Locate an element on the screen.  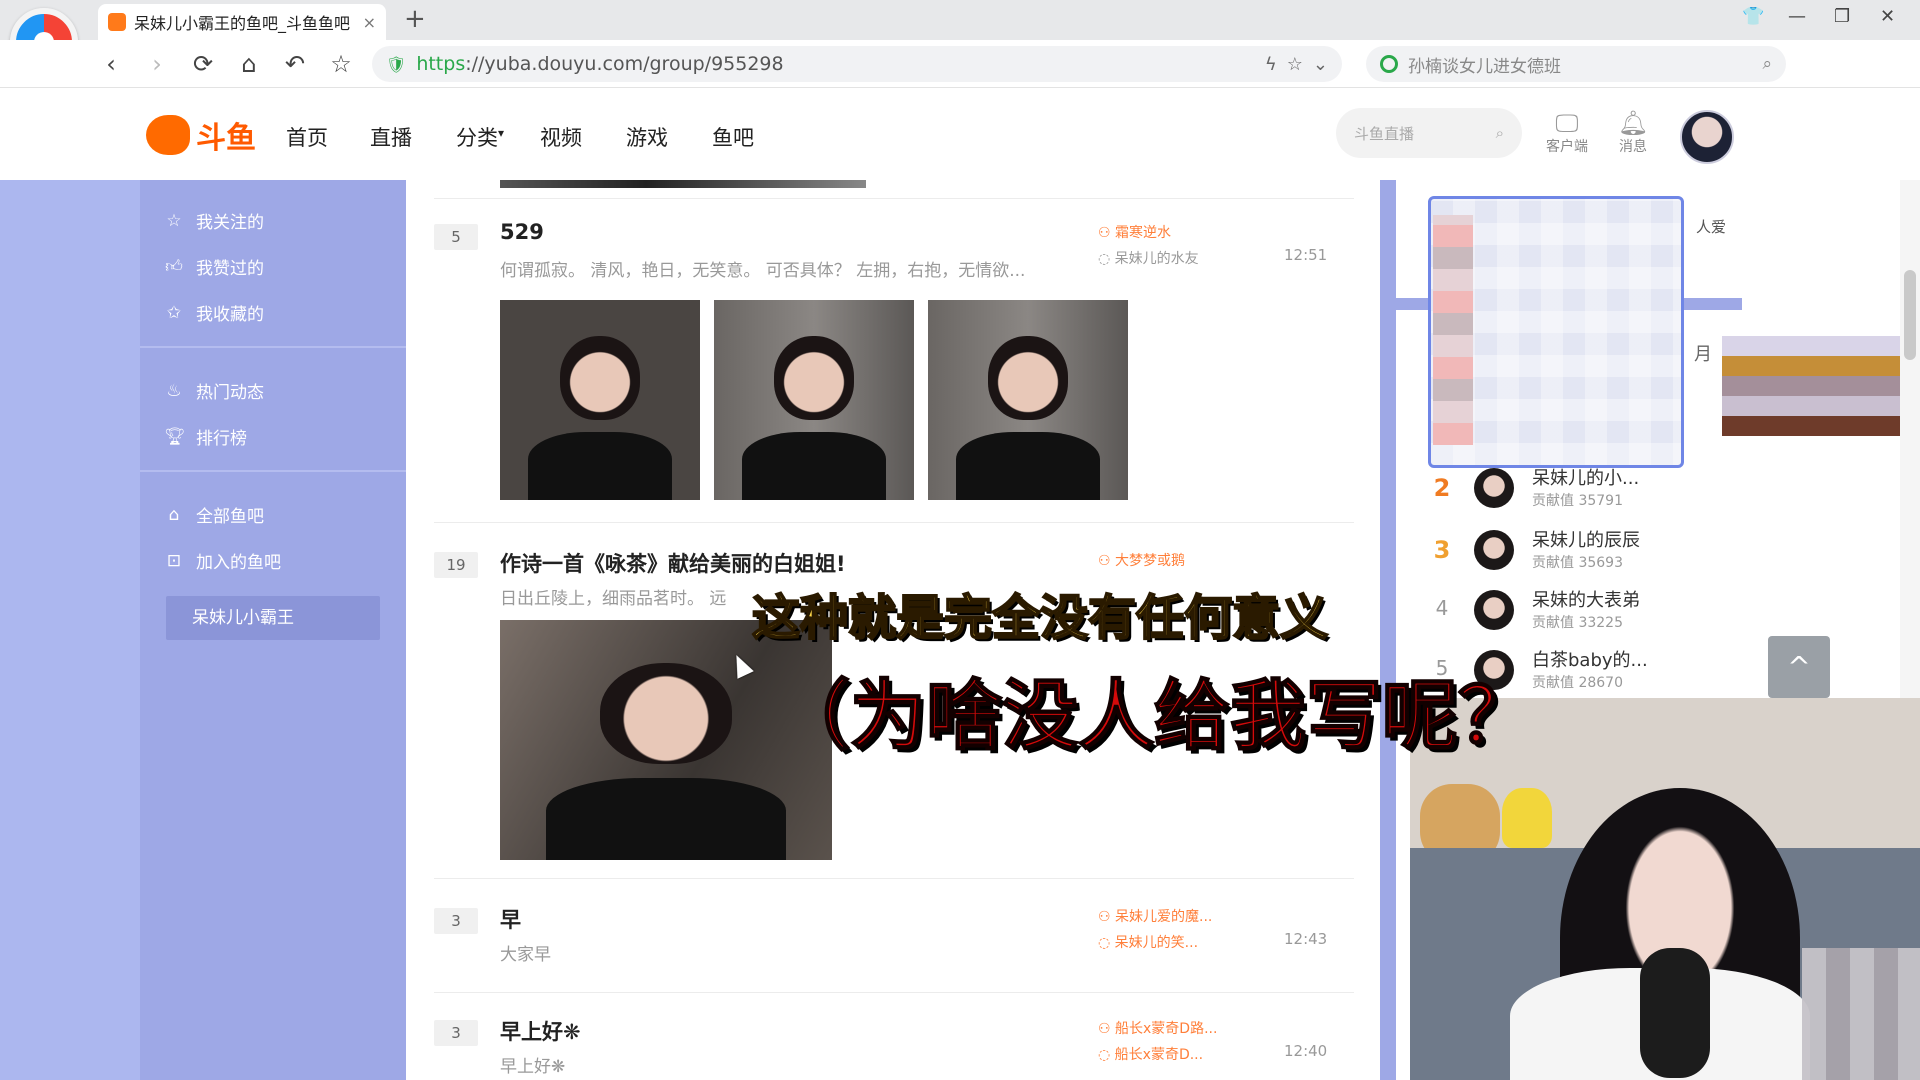
skin-icon: 👕 is located at coordinates (1753, 16).